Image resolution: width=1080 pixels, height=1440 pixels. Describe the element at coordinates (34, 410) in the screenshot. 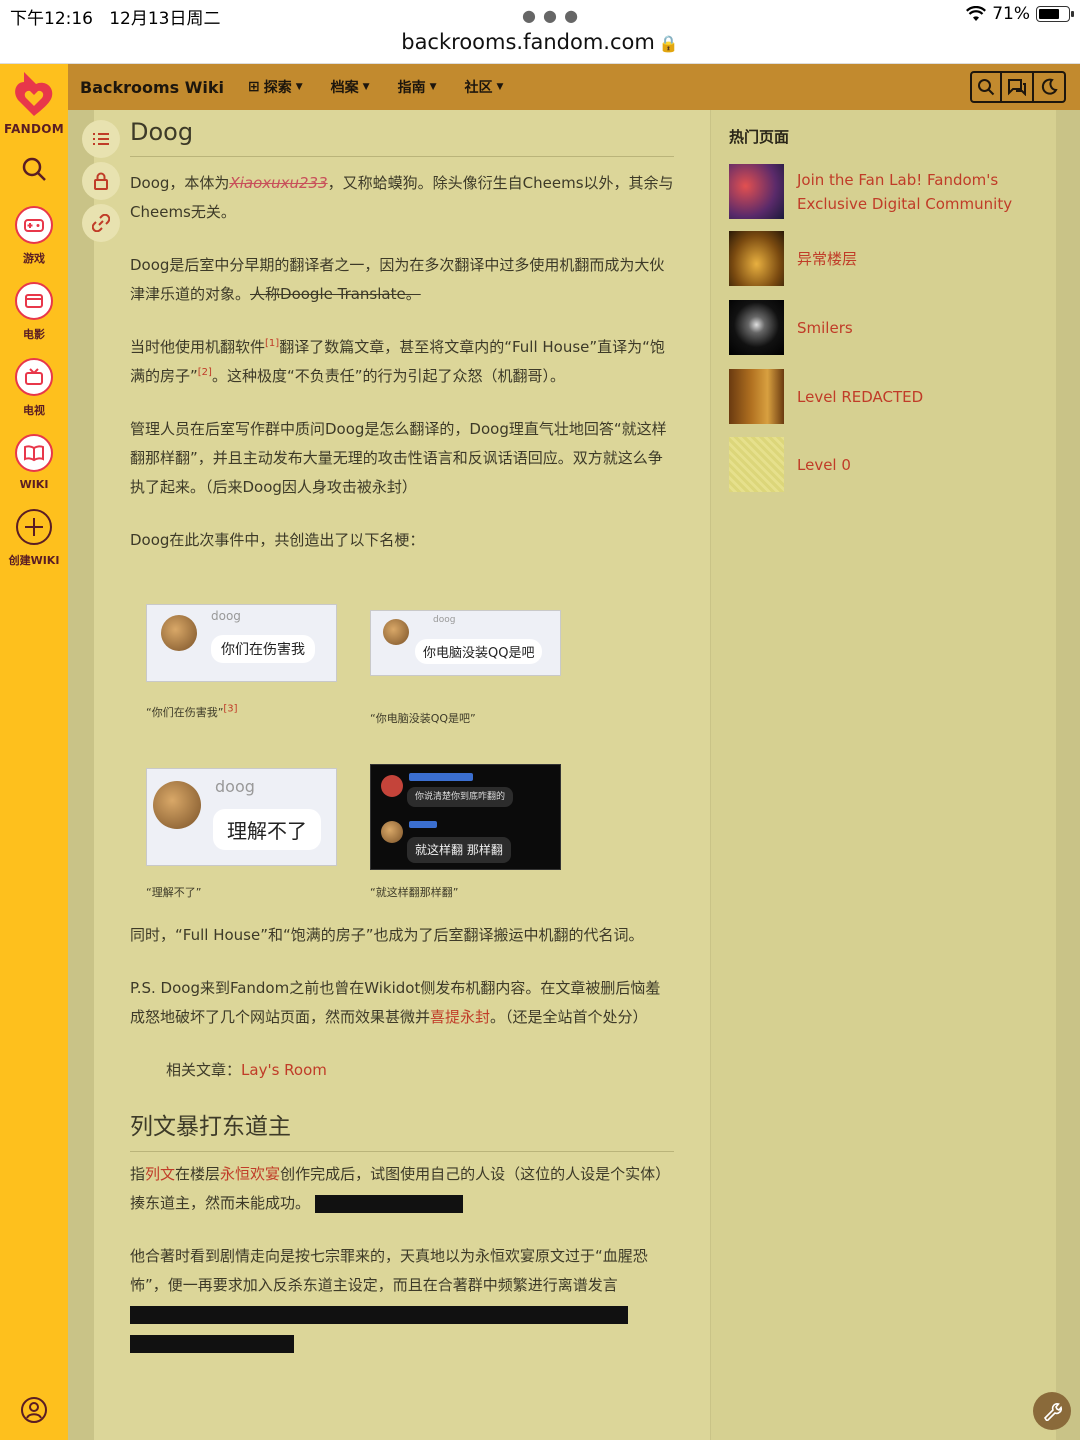

I see `rail-tv-label: 电视` at that location.